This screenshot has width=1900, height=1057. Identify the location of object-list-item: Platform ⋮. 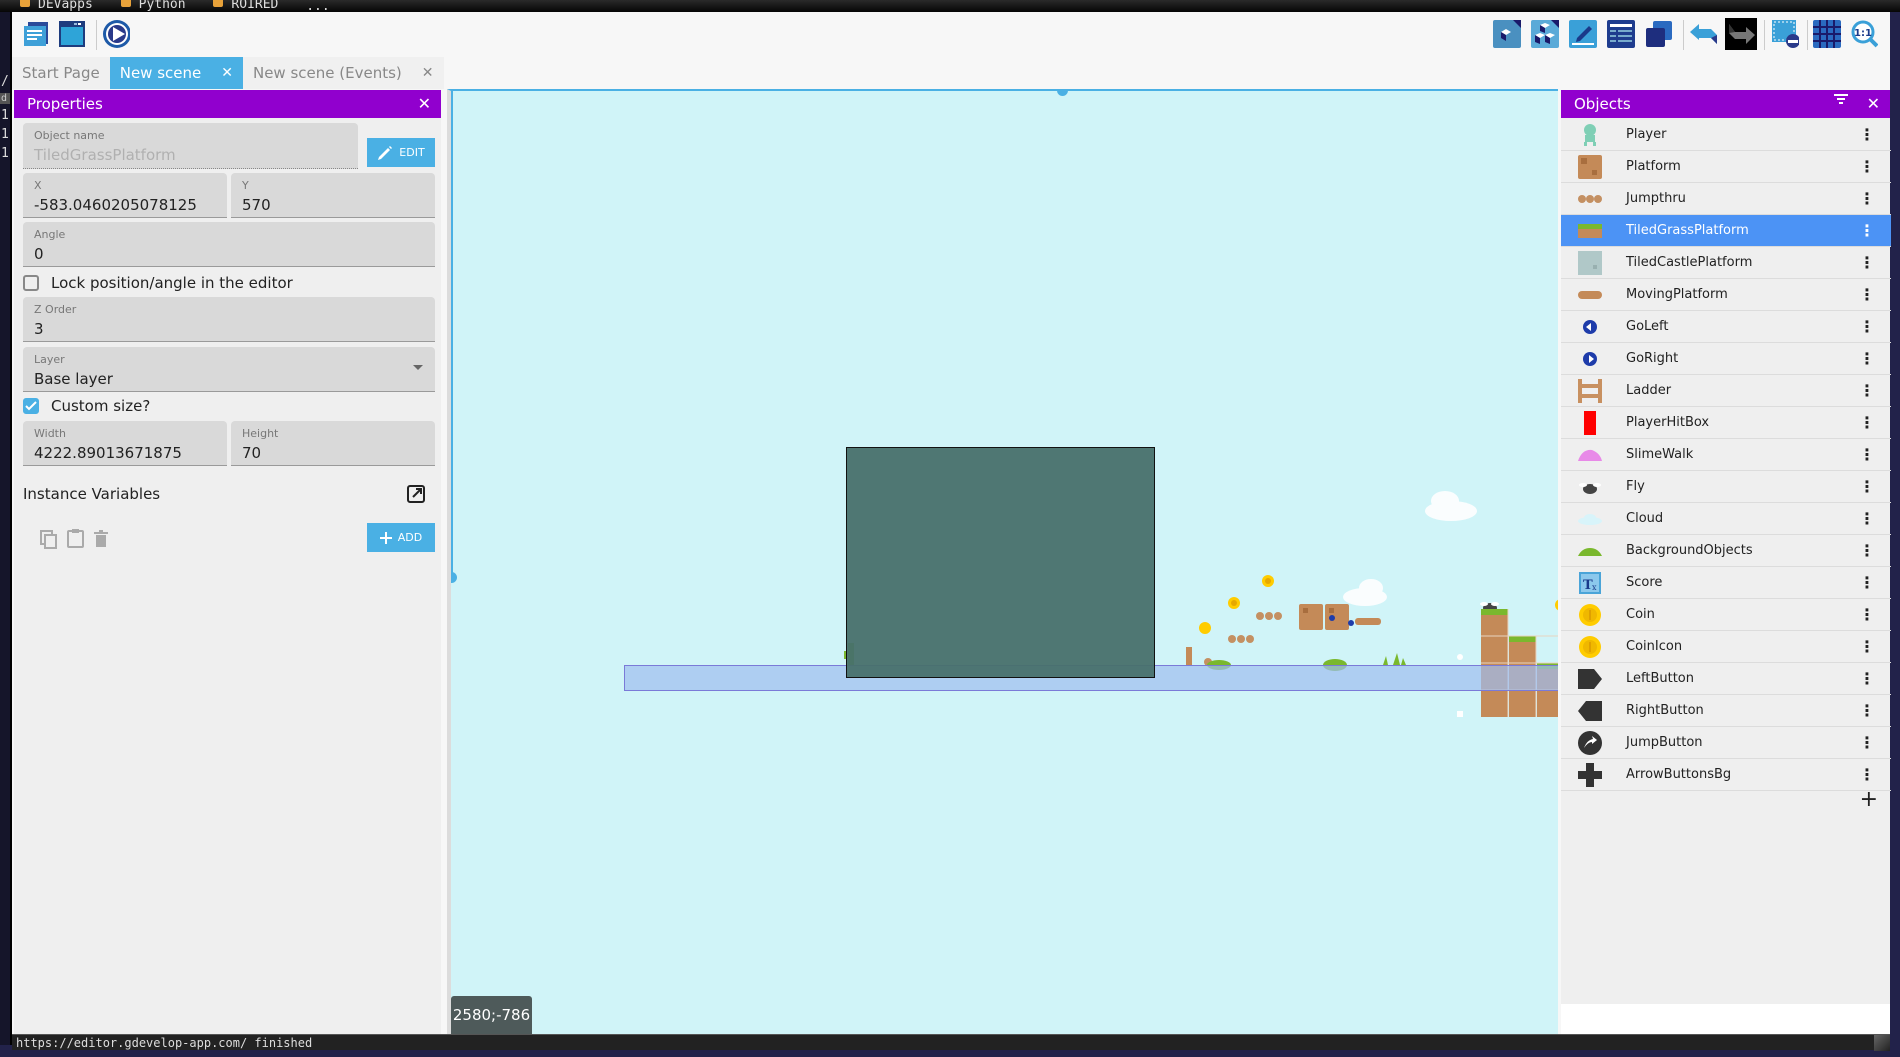
(1726, 167).